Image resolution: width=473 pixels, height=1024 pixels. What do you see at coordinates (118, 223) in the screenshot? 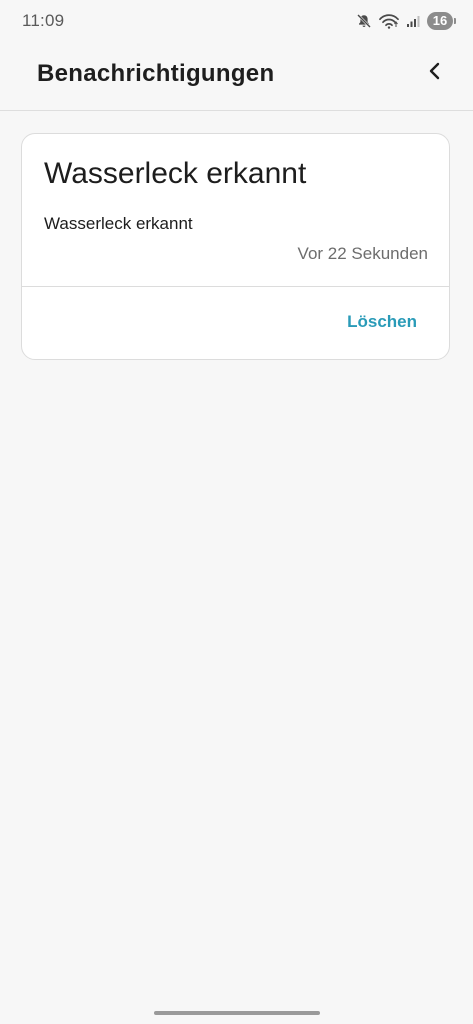
I see `notification-body: Wasserleck erkannt` at bounding box center [118, 223].